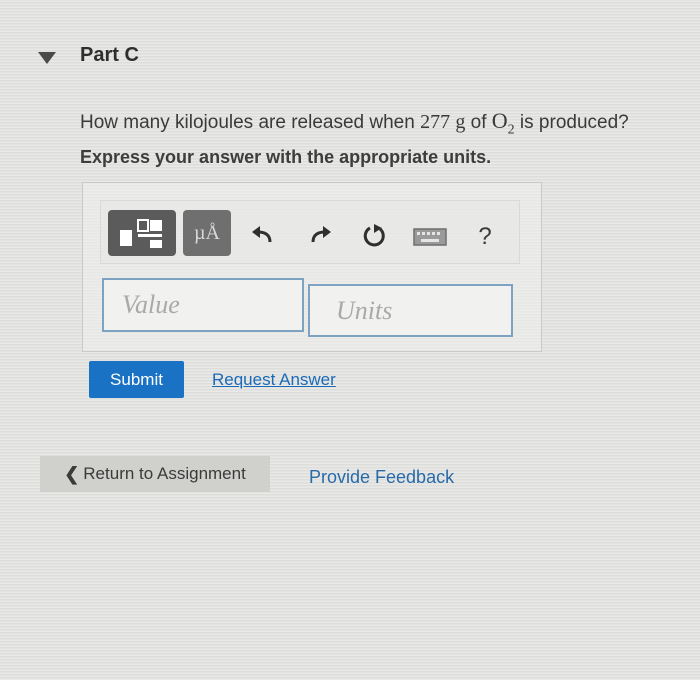 This screenshot has height=680, width=700. Describe the element at coordinates (460, 122) in the screenshot. I see `question-unit: g` at that location.